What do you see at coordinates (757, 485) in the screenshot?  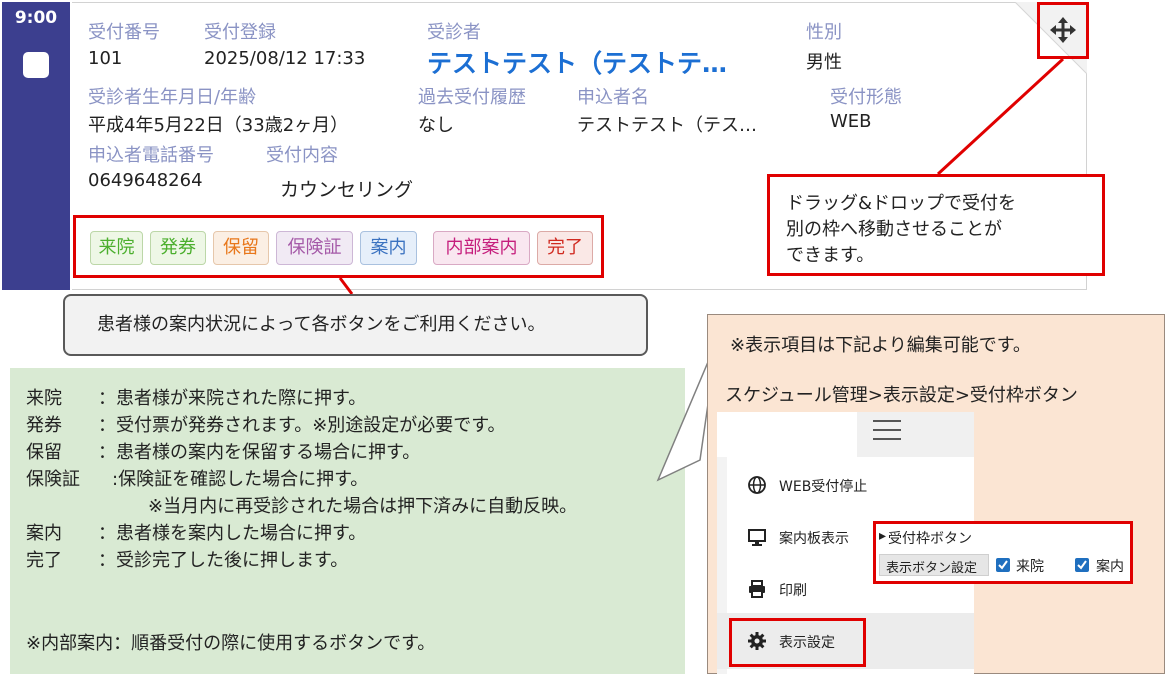 I see `globe-icon` at bounding box center [757, 485].